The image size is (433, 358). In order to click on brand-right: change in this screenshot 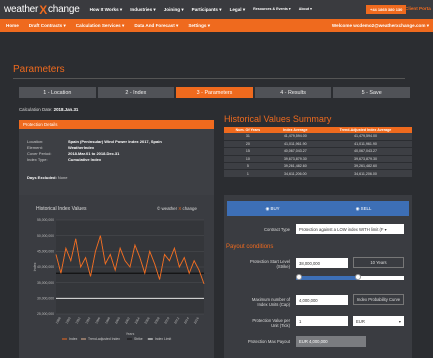, I will do `click(64, 9)`.